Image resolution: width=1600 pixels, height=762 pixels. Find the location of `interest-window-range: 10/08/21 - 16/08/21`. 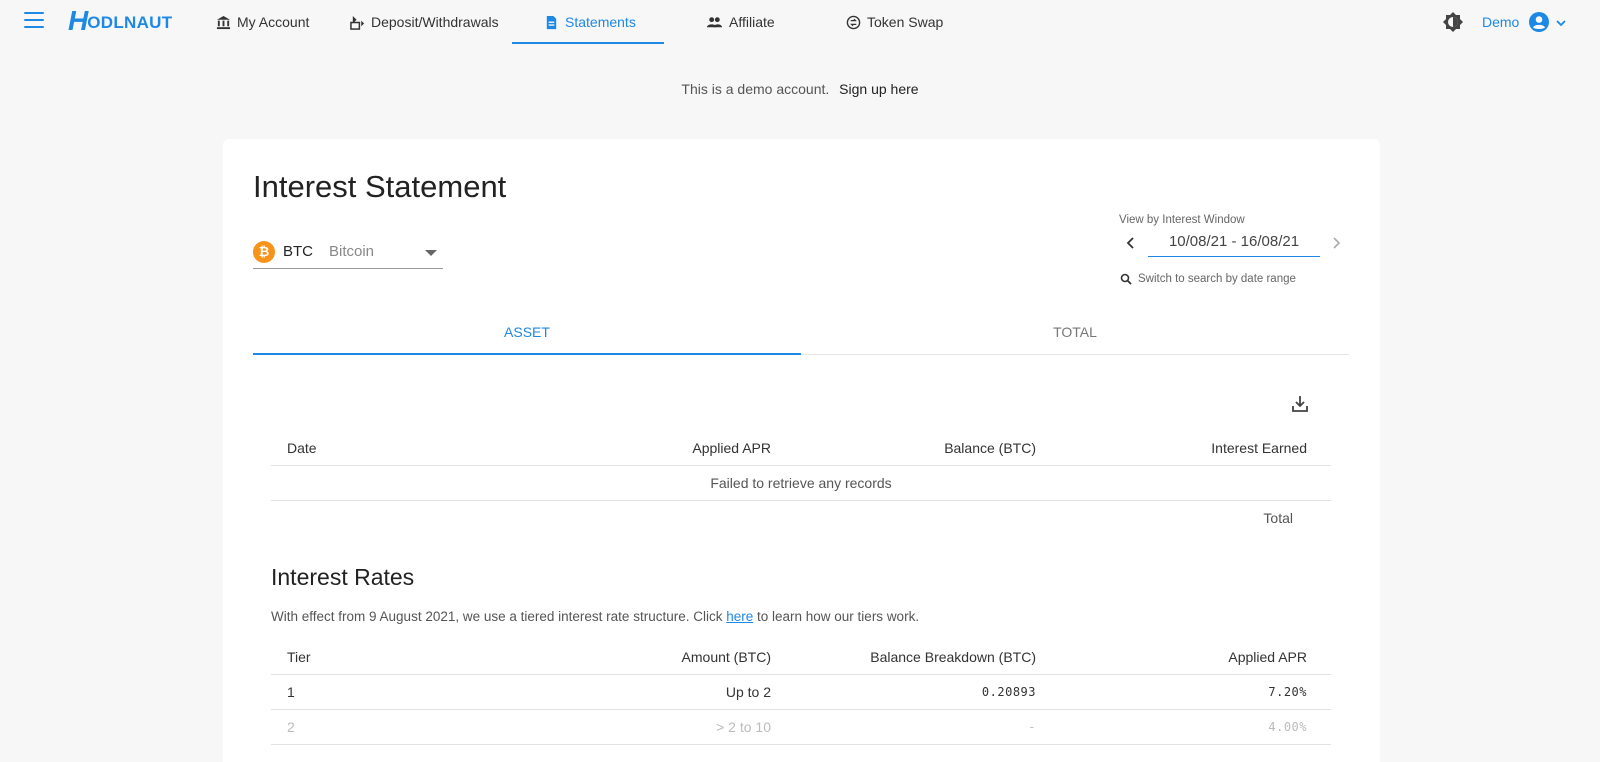

interest-window-range: 10/08/21 - 16/08/21 is located at coordinates (1234, 243).